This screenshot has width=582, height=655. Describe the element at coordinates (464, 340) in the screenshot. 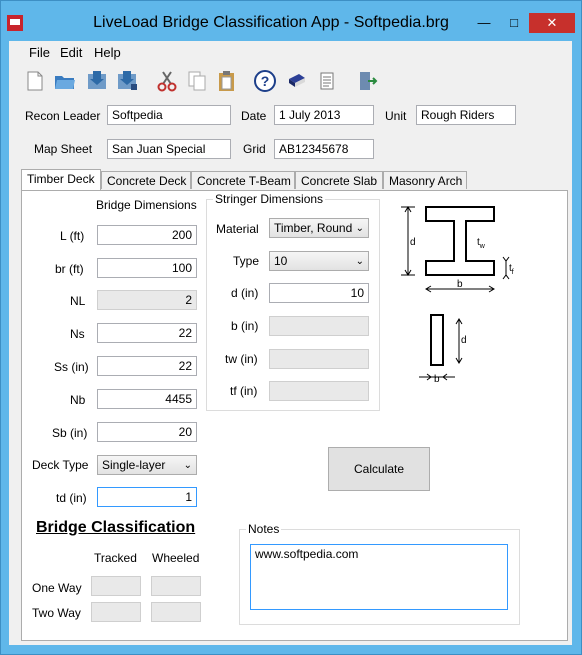

I see `rect-d-dim-label: d` at that location.